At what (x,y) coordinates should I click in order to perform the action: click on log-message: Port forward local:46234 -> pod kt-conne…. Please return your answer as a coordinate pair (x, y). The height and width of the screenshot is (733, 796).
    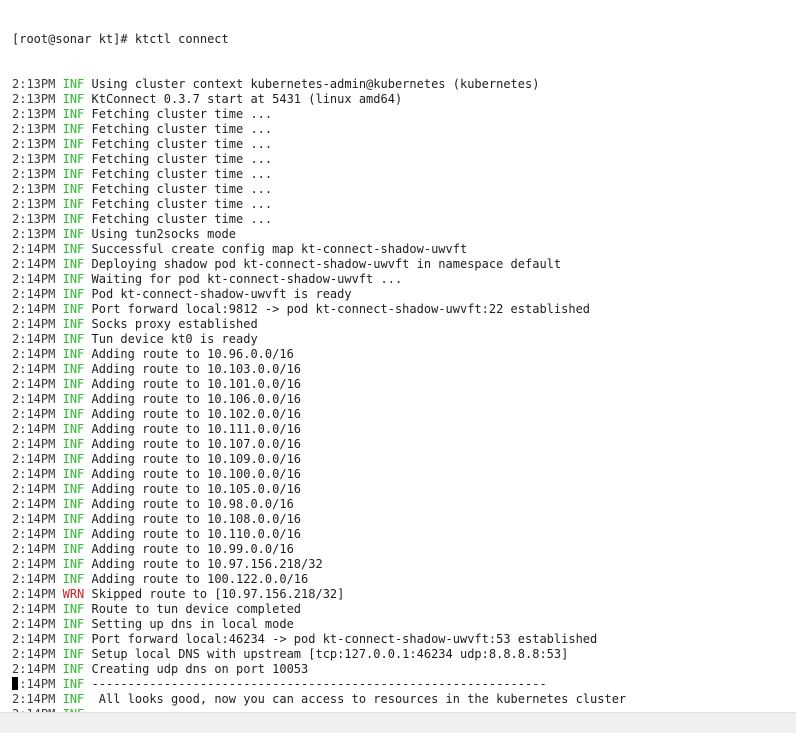
    Looking at the image, I should click on (344, 639).